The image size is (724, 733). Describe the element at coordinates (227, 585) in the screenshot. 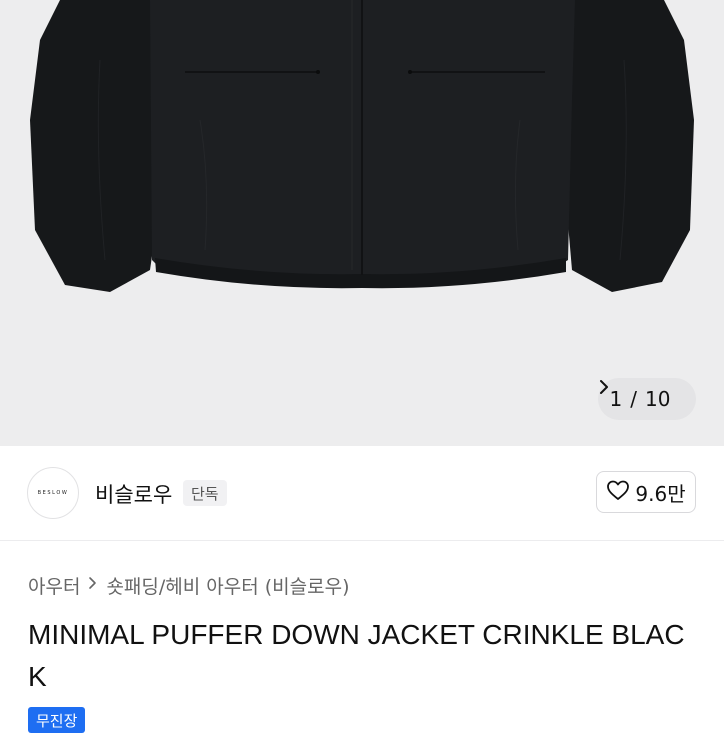

I see `breadcrumb-subcategory: 숏패딩/헤비 아우터 (비슬로우)` at that location.